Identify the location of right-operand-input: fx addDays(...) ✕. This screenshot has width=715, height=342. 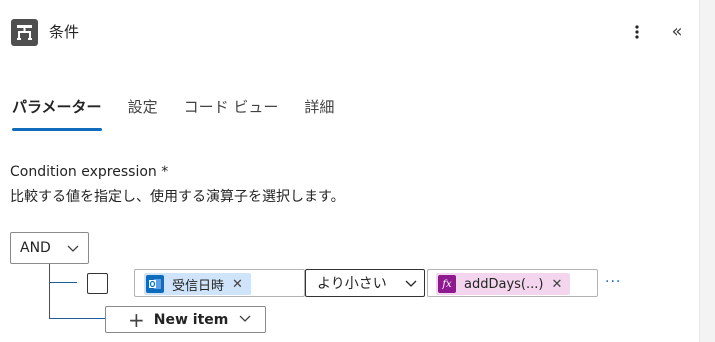
(512, 283).